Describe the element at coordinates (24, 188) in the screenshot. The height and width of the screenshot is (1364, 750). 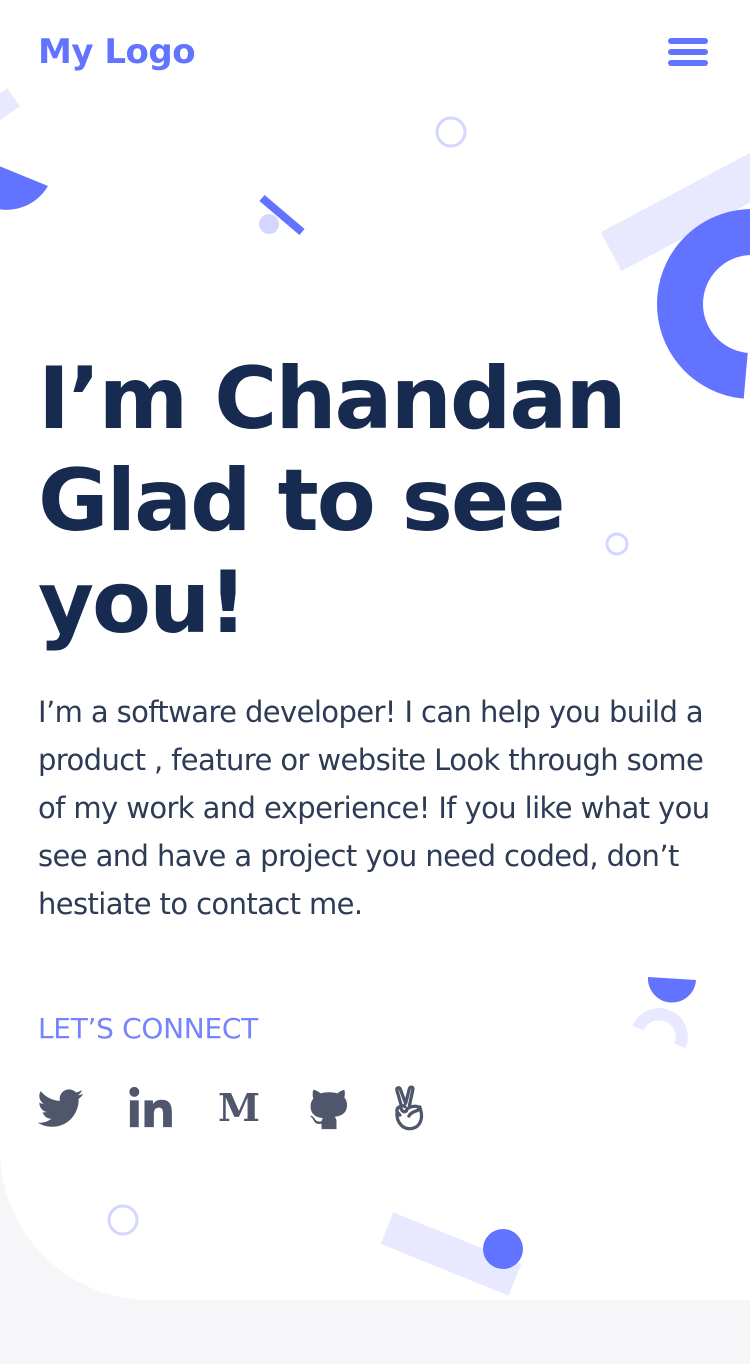
I see `deco-half-disc-left` at that location.